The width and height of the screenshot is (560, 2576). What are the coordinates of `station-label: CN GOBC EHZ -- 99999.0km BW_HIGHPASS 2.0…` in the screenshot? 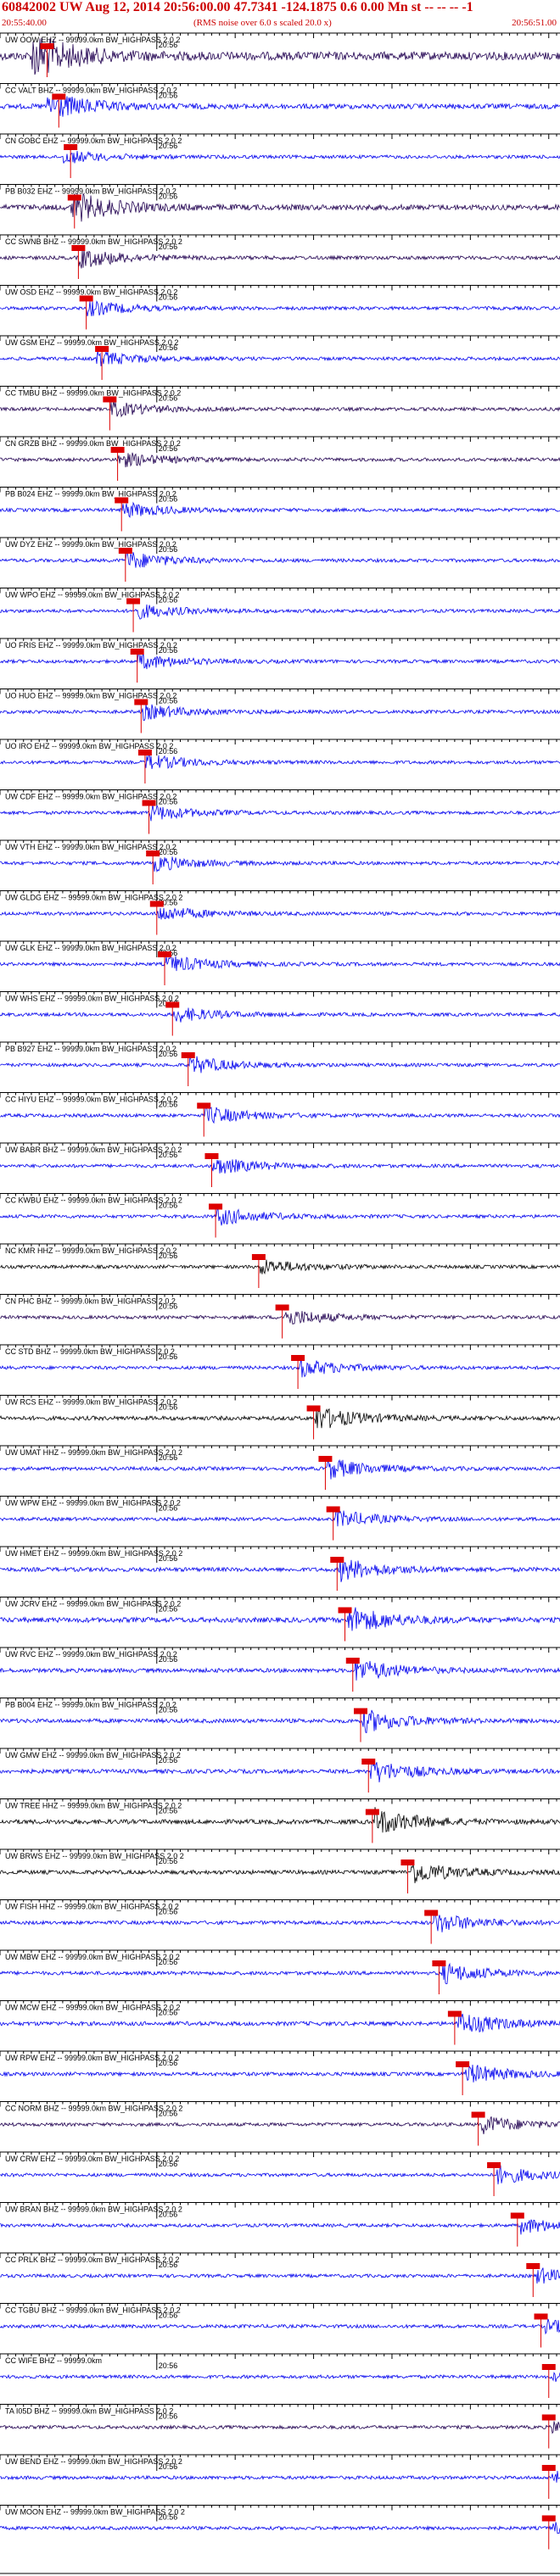 It's located at (93, 141).